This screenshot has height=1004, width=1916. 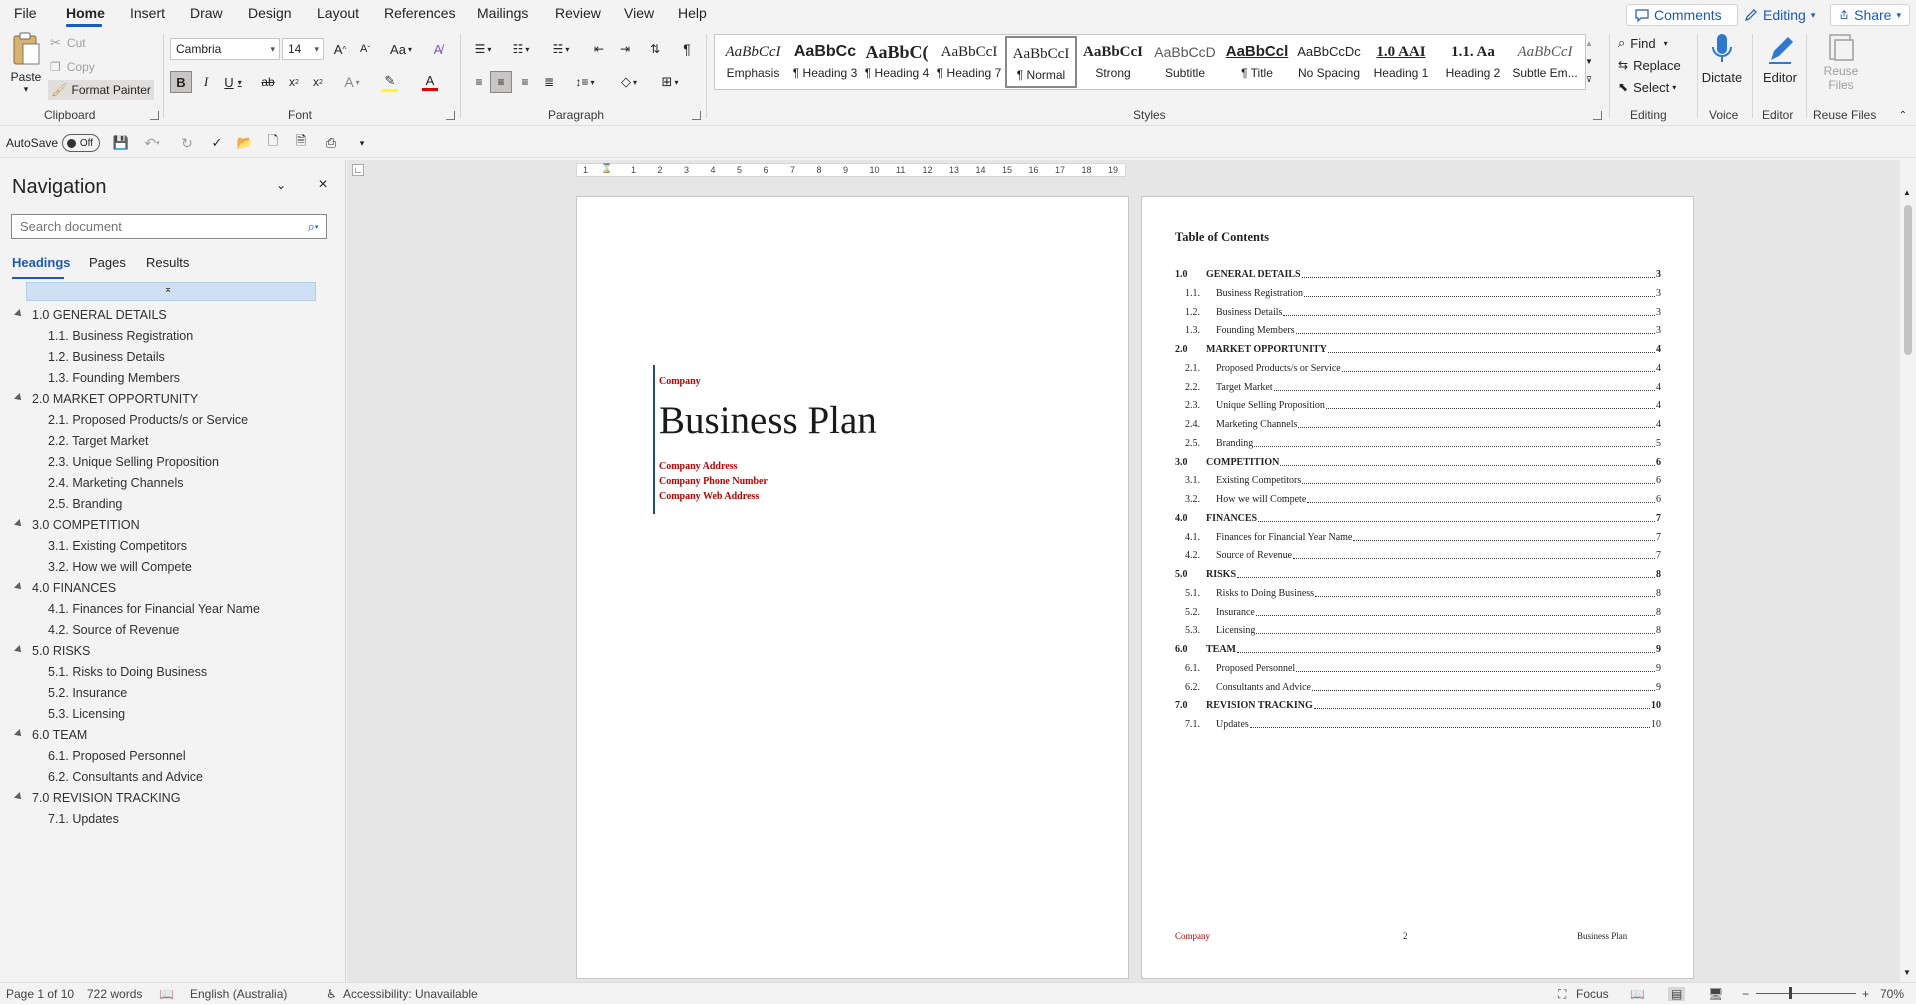 What do you see at coordinates (1418, 555) in the screenshot?
I see `toc-entry: 4.2. Source of Revenue 7` at bounding box center [1418, 555].